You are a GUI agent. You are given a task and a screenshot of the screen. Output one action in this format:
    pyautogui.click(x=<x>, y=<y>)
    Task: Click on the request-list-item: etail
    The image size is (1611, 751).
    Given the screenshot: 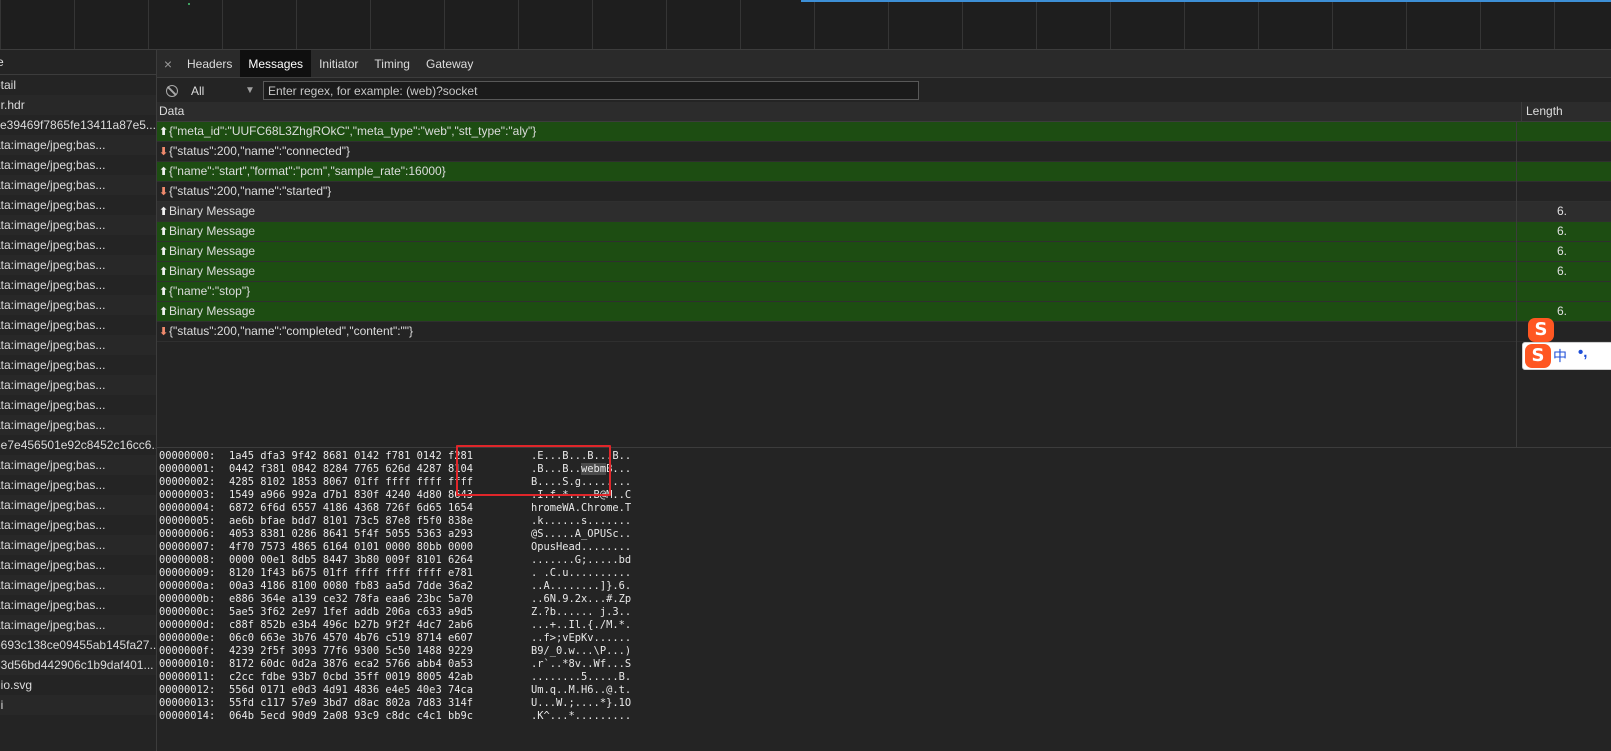 What is the action you would take?
    pyautogui.click(x=78, y=85)
    